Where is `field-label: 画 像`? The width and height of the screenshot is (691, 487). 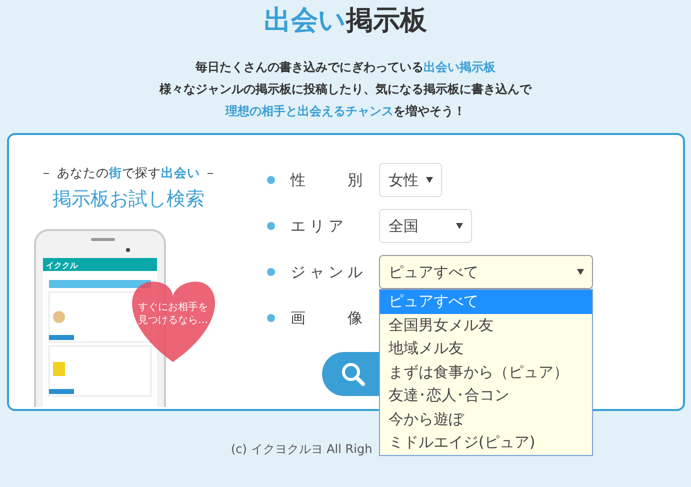
field-label: 画 像 is located at coordinates (329, 318).